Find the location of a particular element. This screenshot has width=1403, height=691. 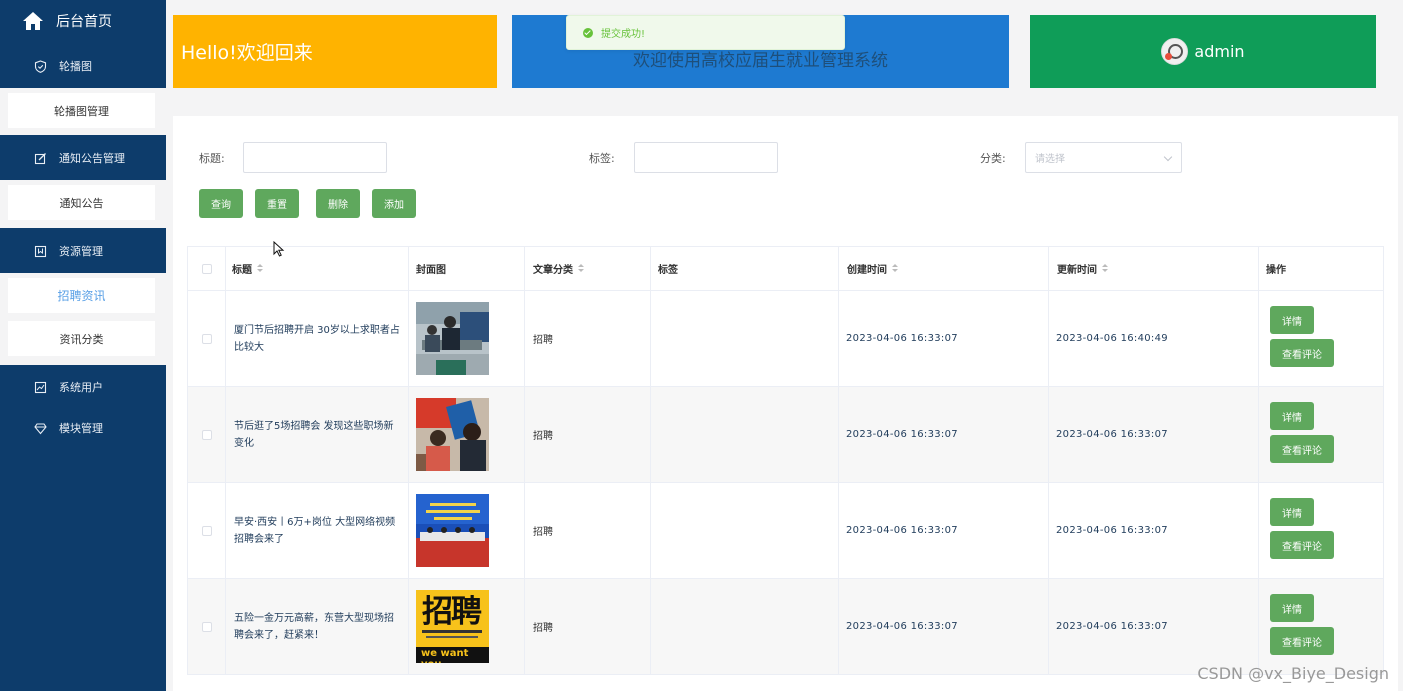

diamond-icon is located at coordinates (40, 428).